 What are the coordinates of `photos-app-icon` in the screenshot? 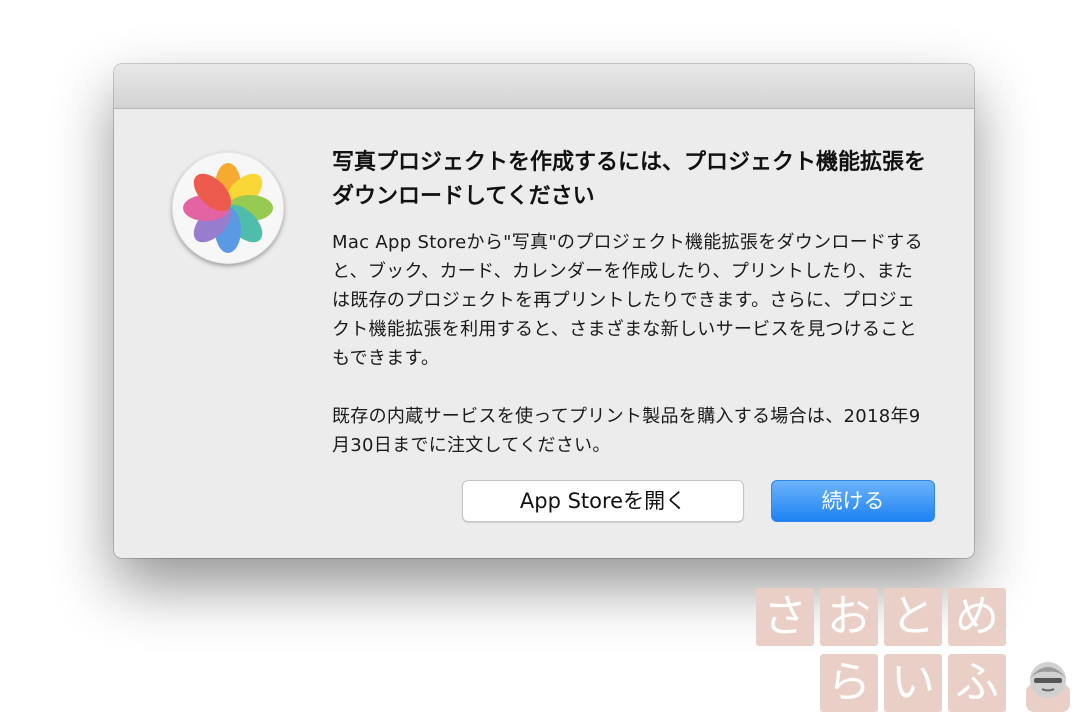 It's located at (228, 208).